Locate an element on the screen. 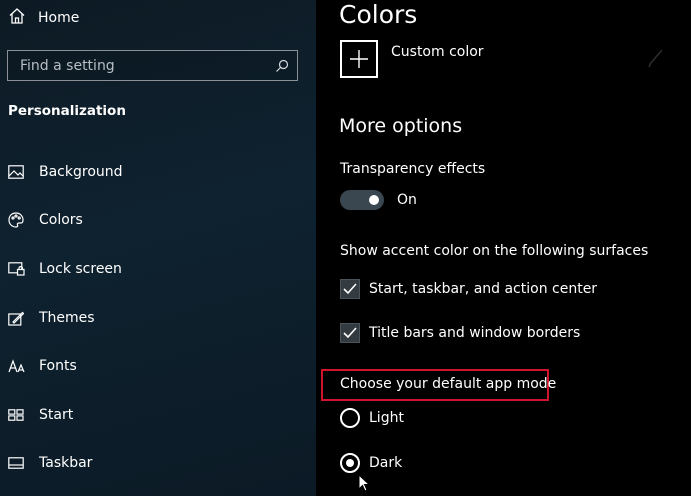  sidebar-item-themes: Themes is located at coordinates (158, 318).